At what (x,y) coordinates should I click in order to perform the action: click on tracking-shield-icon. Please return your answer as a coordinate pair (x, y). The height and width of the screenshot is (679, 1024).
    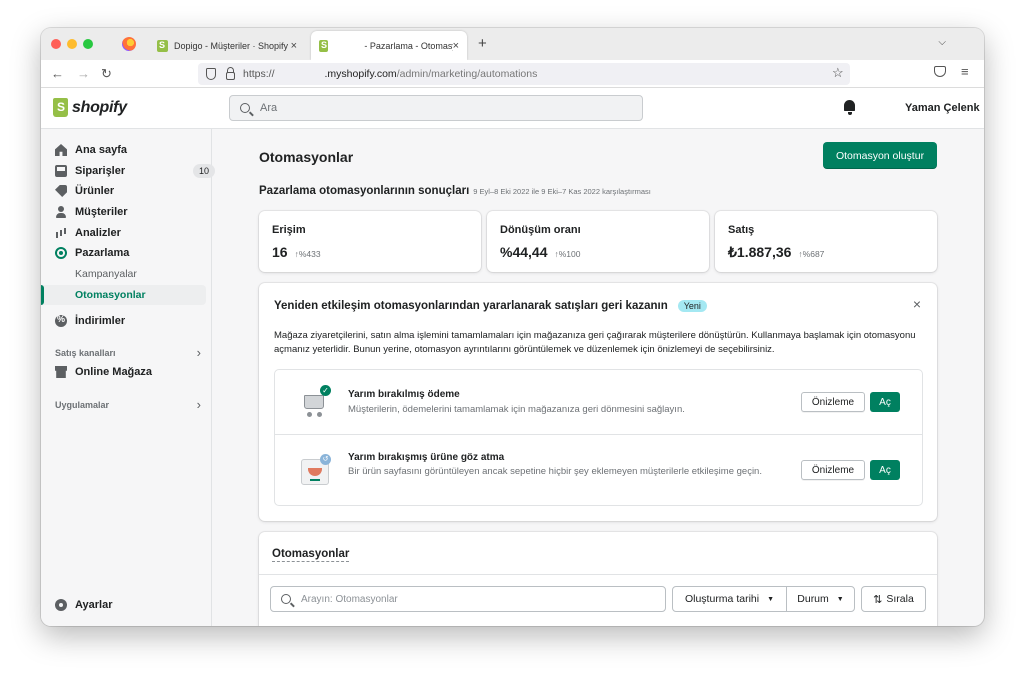
    Looking at the image, I should click on (211, 74).